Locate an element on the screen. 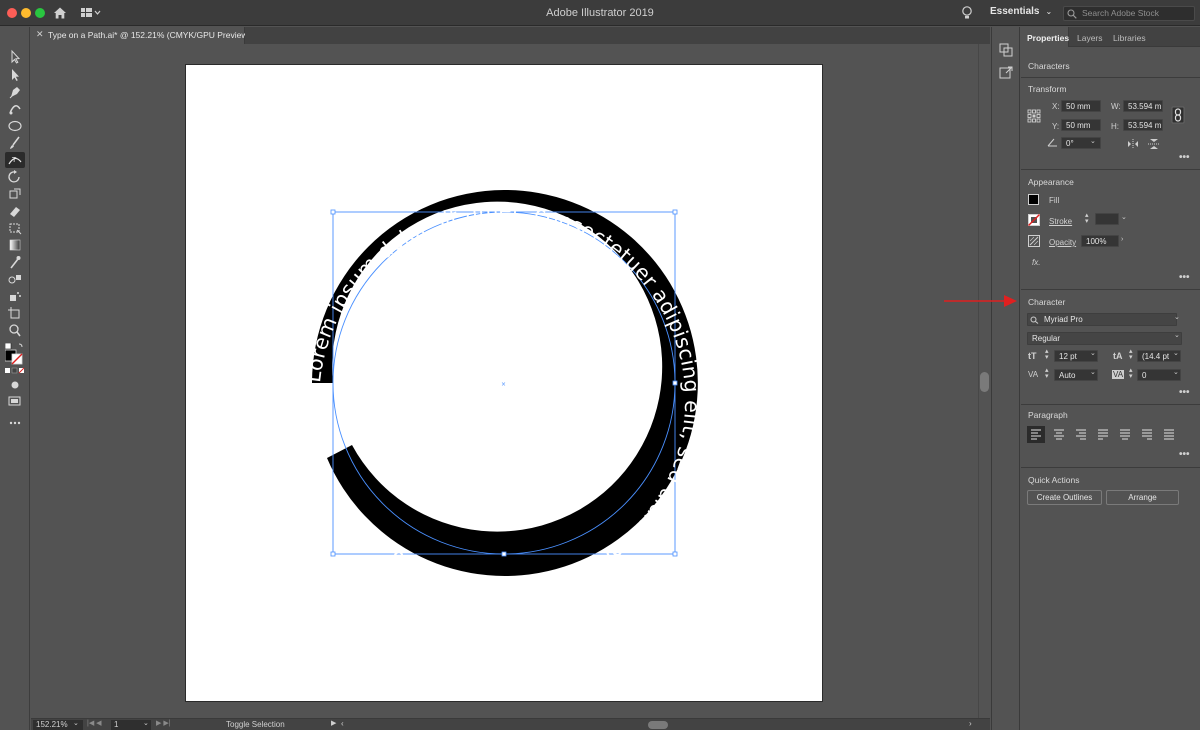  h-label: H: is located at coordinates (1115, 126).